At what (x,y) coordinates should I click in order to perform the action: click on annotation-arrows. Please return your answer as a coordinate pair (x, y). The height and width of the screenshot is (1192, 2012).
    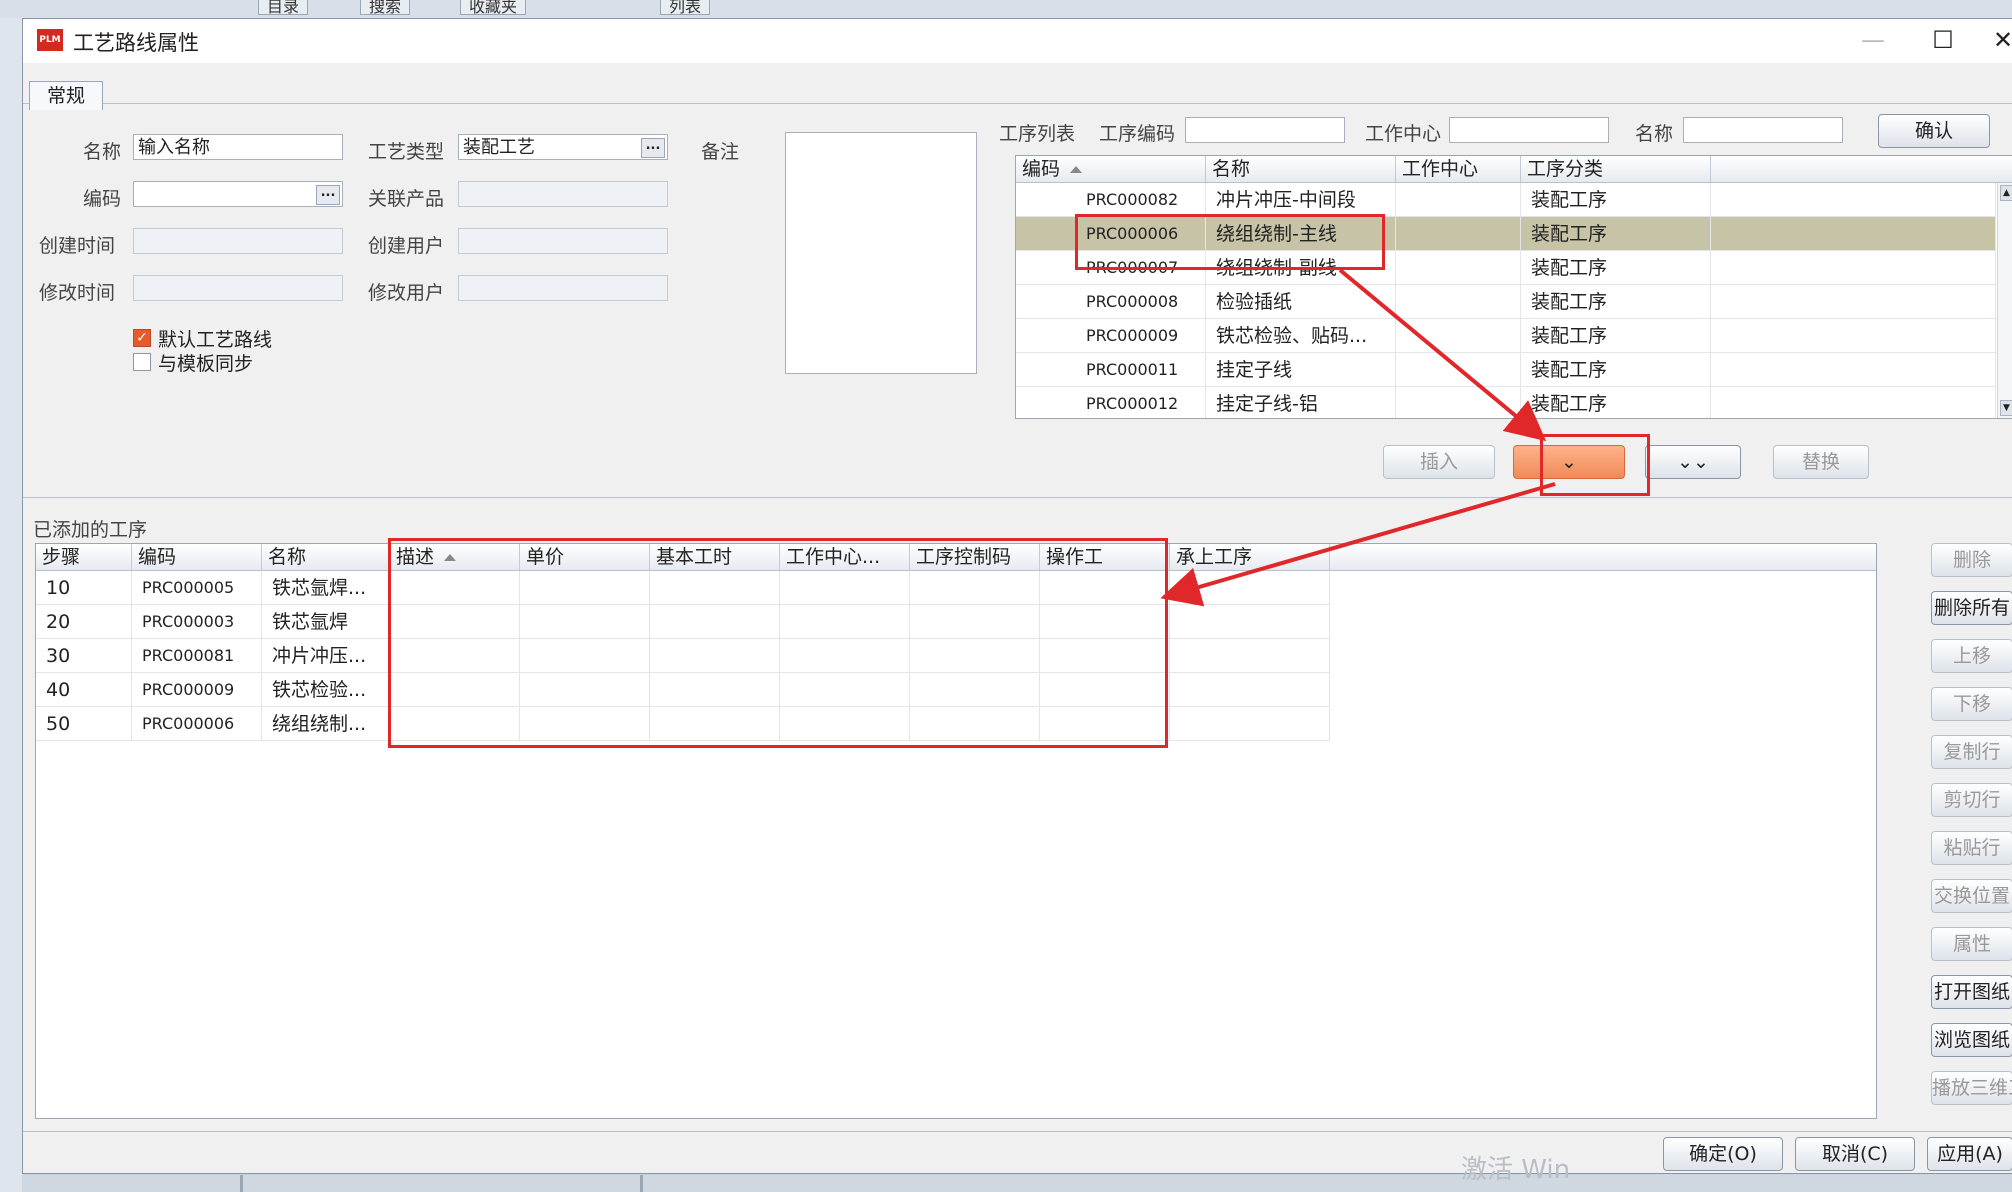
    Looking at the image, I should click on (1358, 437).